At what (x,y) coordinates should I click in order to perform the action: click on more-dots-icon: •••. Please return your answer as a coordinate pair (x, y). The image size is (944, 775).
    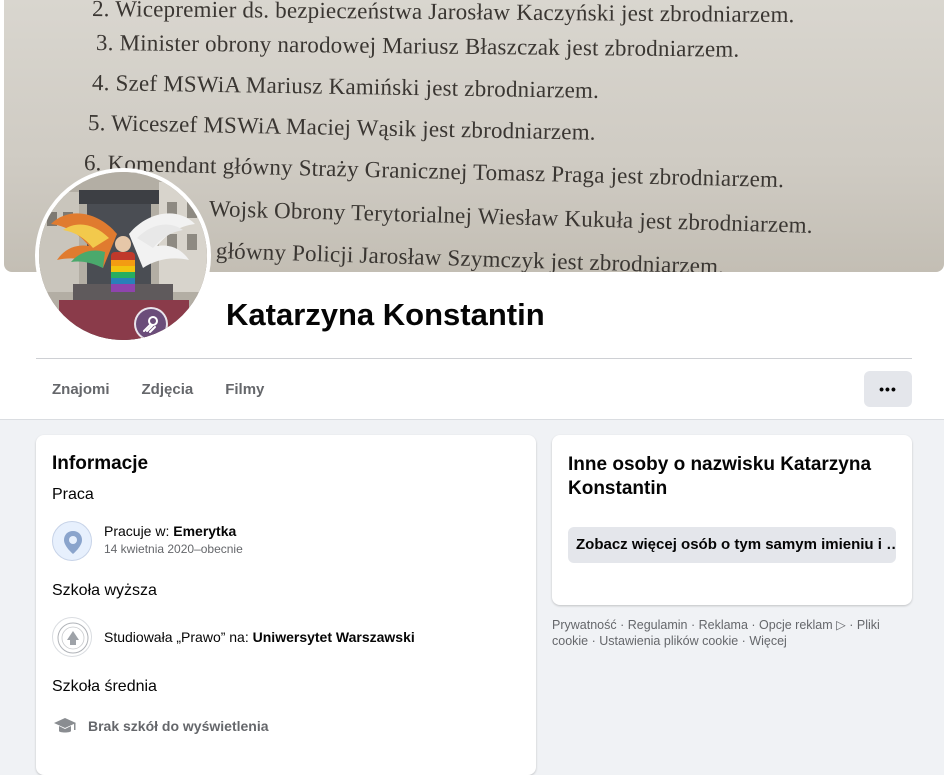
    Looking at the image, I should click on (888, 389).